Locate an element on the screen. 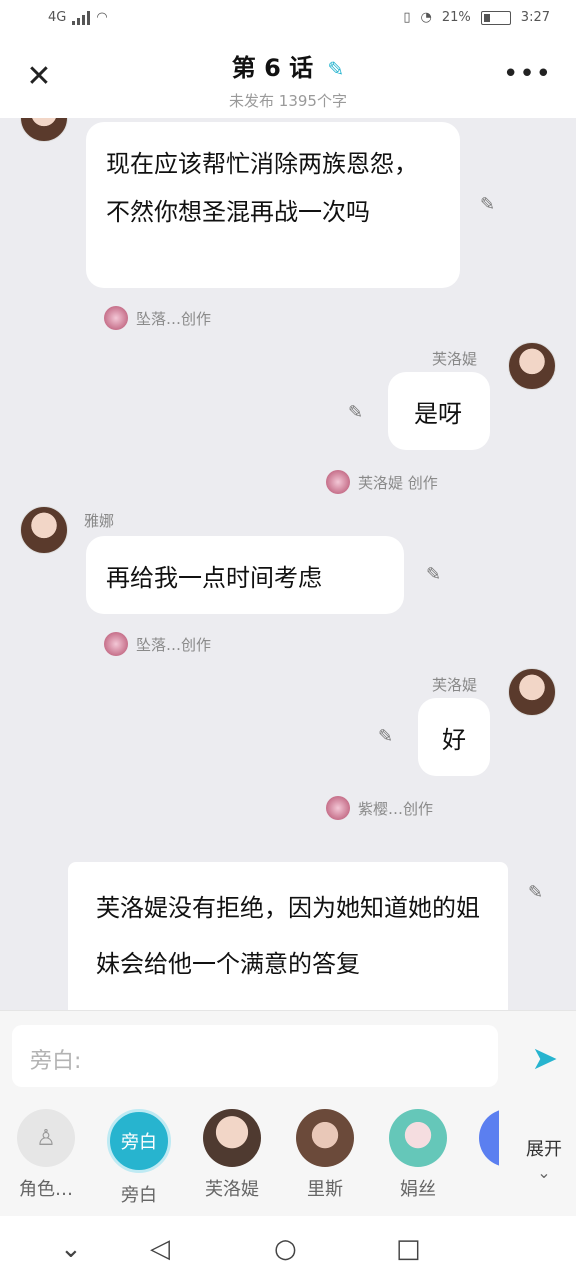  more-options-button: ••• is located at coordinates (527, 74).